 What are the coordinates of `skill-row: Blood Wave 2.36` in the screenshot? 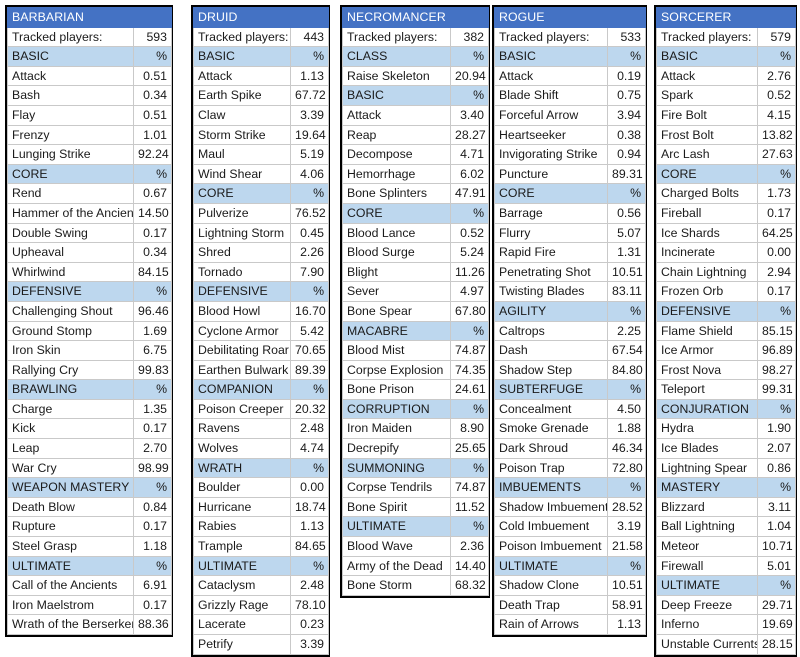 It's located at (416, 546).